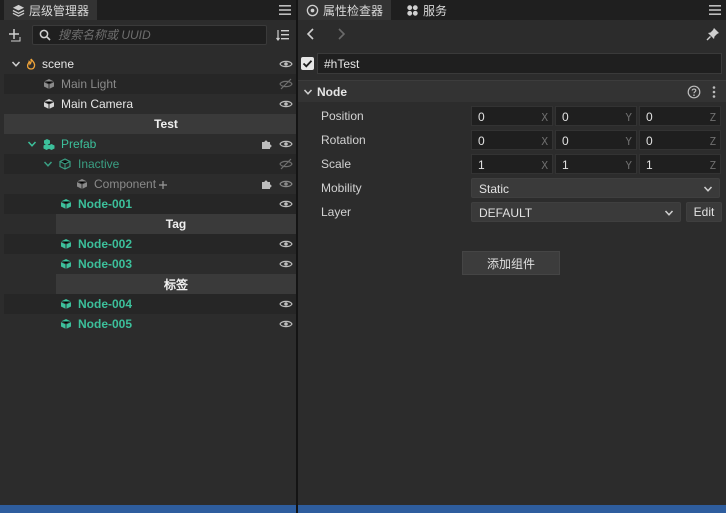  Describe the element at coordinates (312, 10) in the screenshot. I see `inspector-icon` at that location.